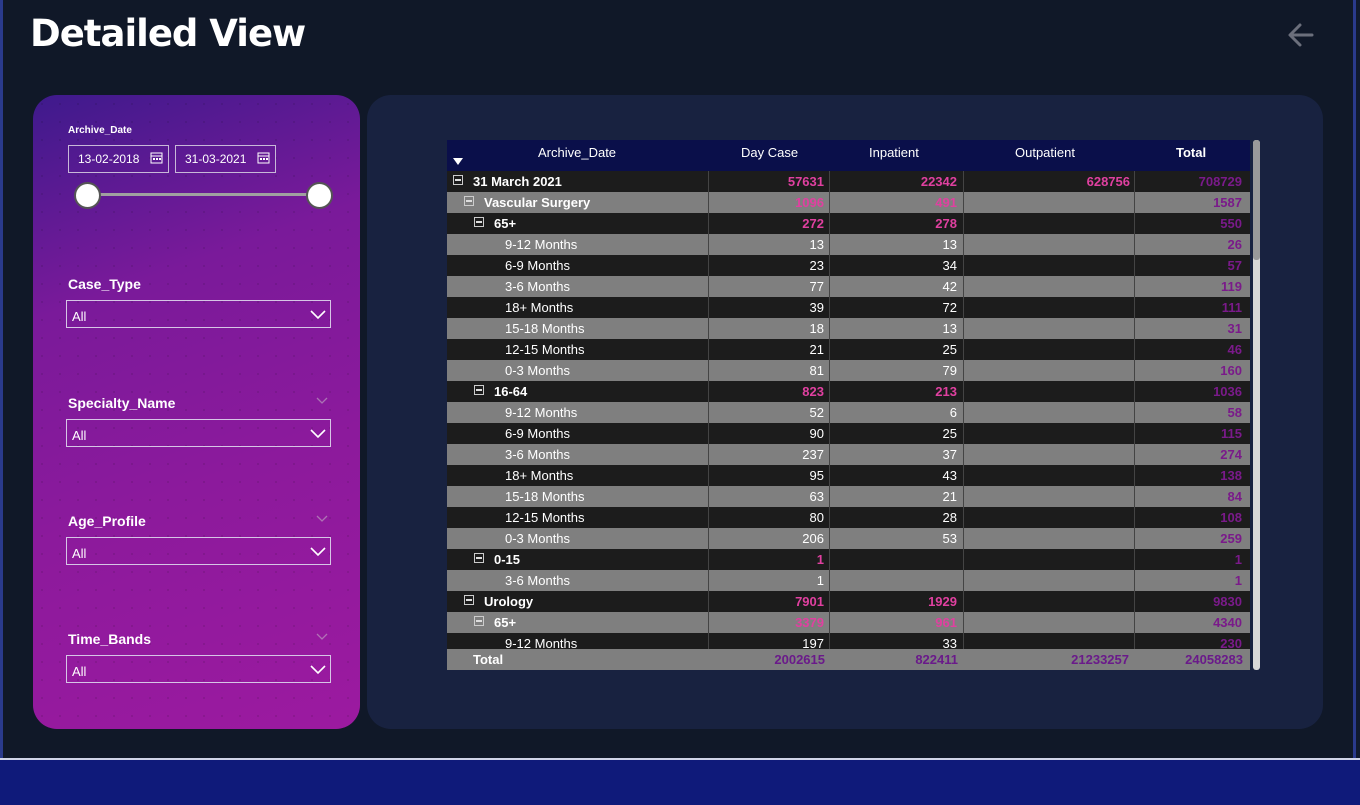 The image size is (1360, 805). Describe the element at coordinates (848, 433) in the screenshot. I see `table-row: 6-9 Months 90 25 115` at that location.